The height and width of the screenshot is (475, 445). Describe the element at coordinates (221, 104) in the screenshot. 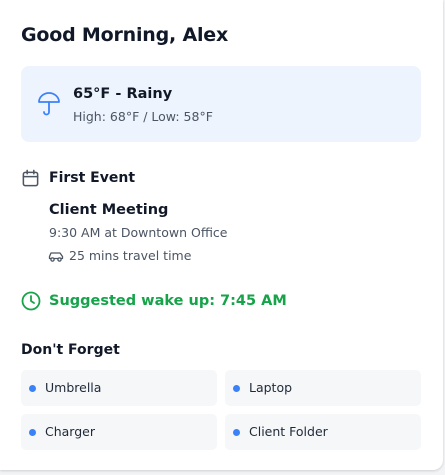

I see `weather-panel: 65°F - Rainy High: 68°F / Low: 58°F` at that location.